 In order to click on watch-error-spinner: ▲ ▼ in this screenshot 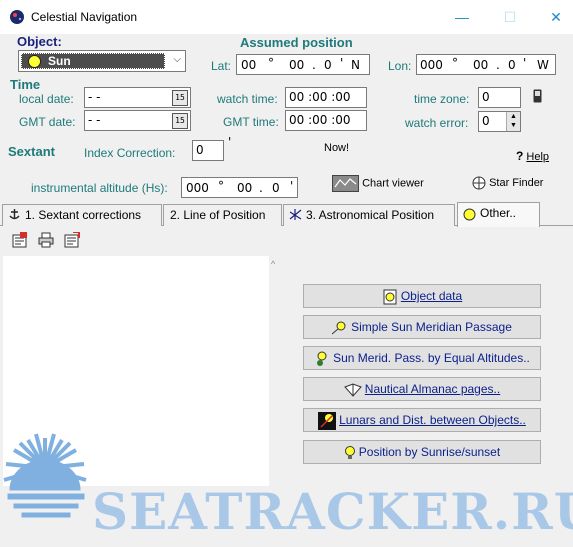, I will do `click(513, 121)`.